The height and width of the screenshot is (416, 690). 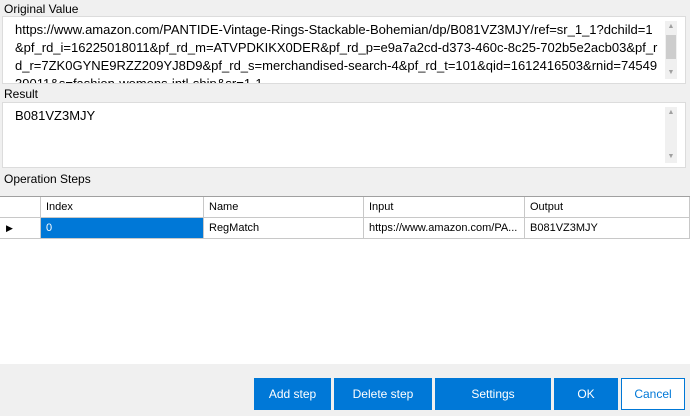 I want to click on original-value-label: Original Value, so click(x=41, y=9).